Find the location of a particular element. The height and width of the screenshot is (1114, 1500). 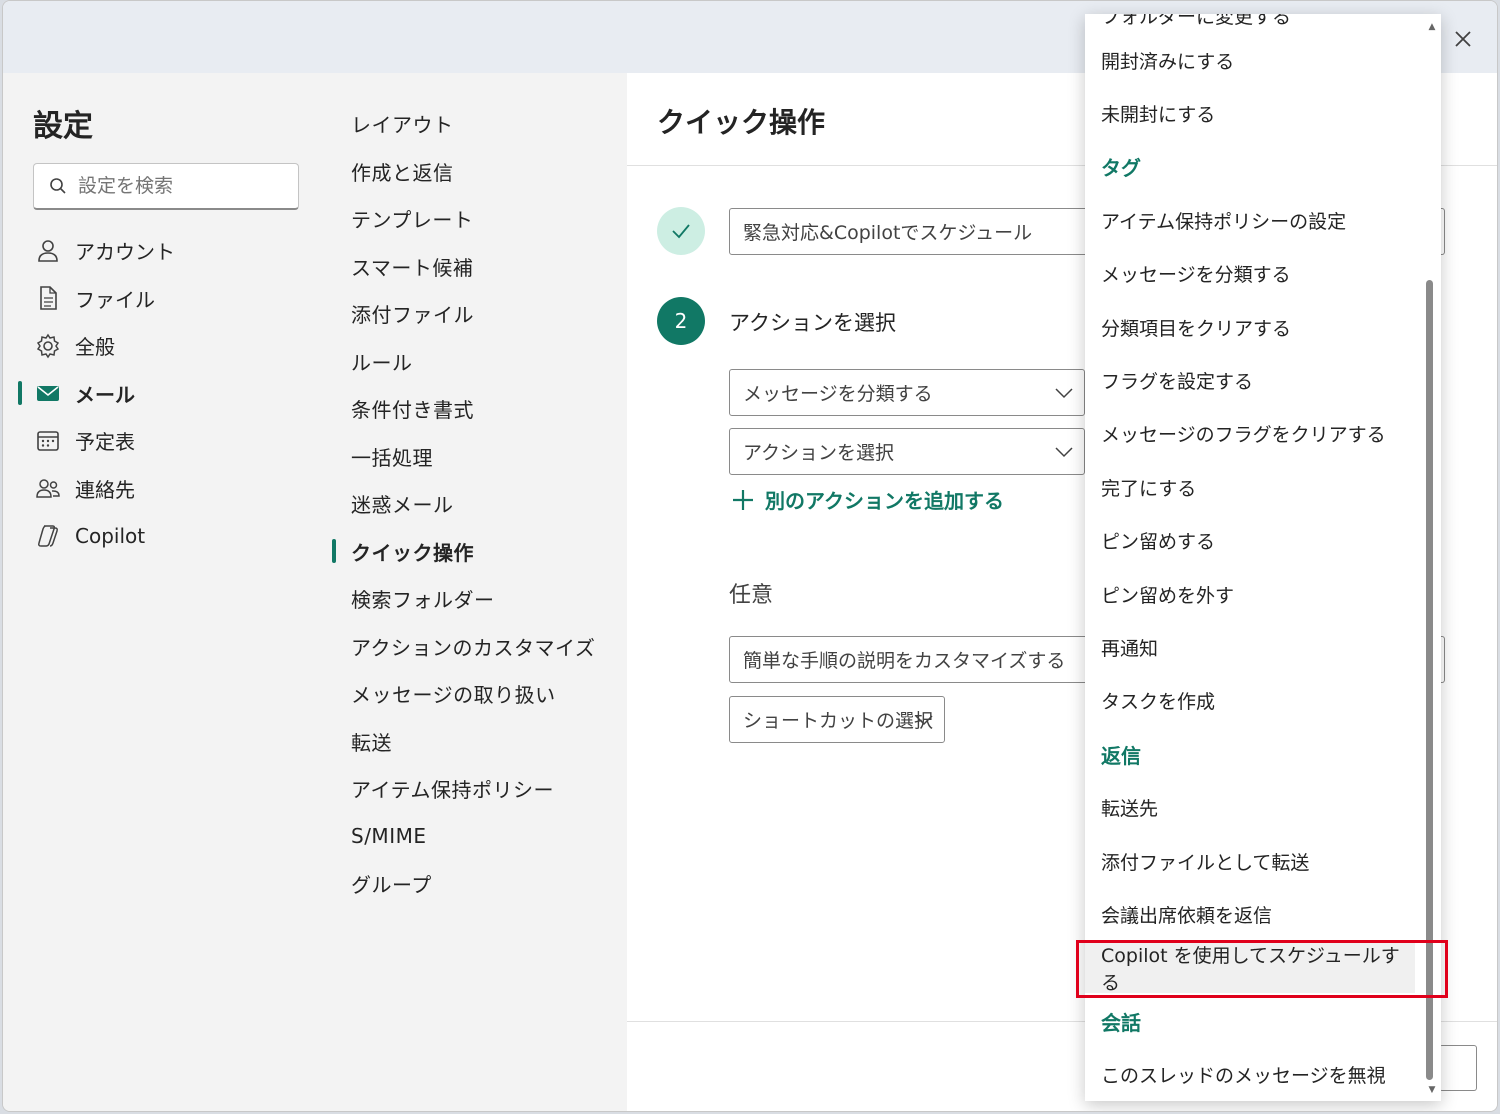

nav-item-label: アカウント is located at coordinates (125, 252).